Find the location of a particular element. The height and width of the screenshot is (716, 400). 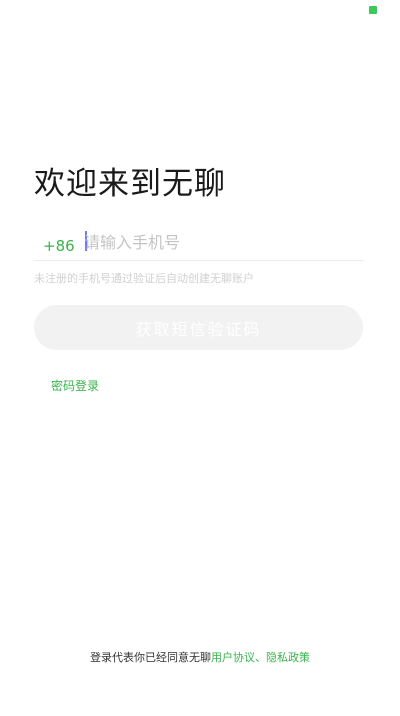

status-square-icon is located at coordinates (373, 10).